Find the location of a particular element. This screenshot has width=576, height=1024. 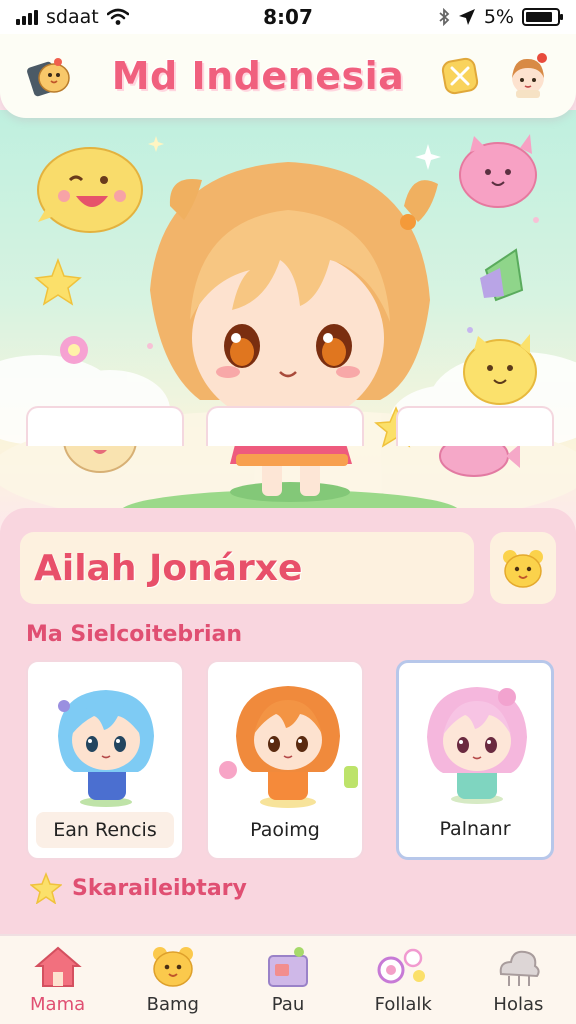

nav-item-pau: Pau is located at coordinates (287, 980).